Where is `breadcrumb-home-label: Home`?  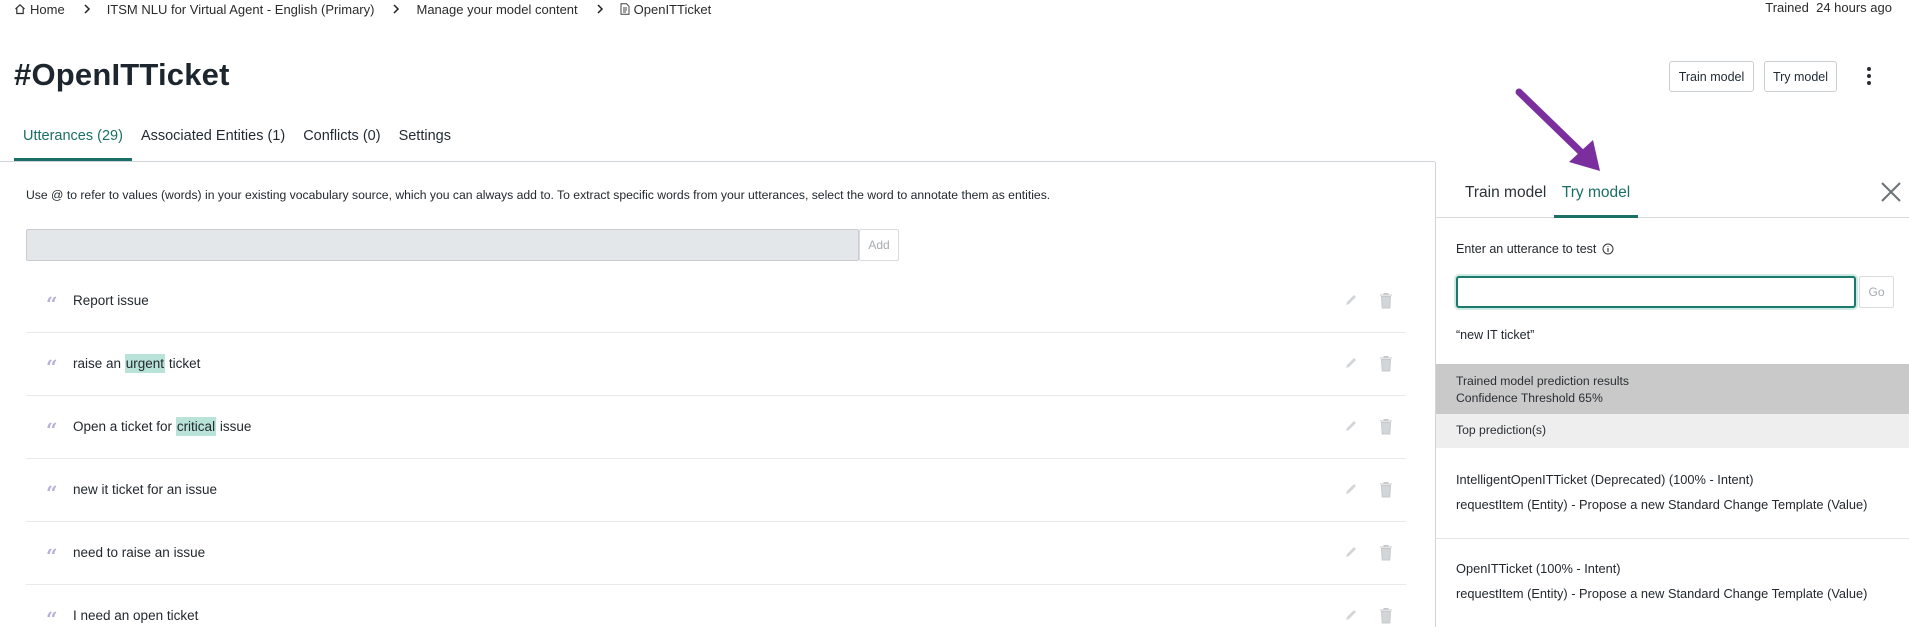
breadcrumb-home-label: Home is located at coordinates (47, 9).